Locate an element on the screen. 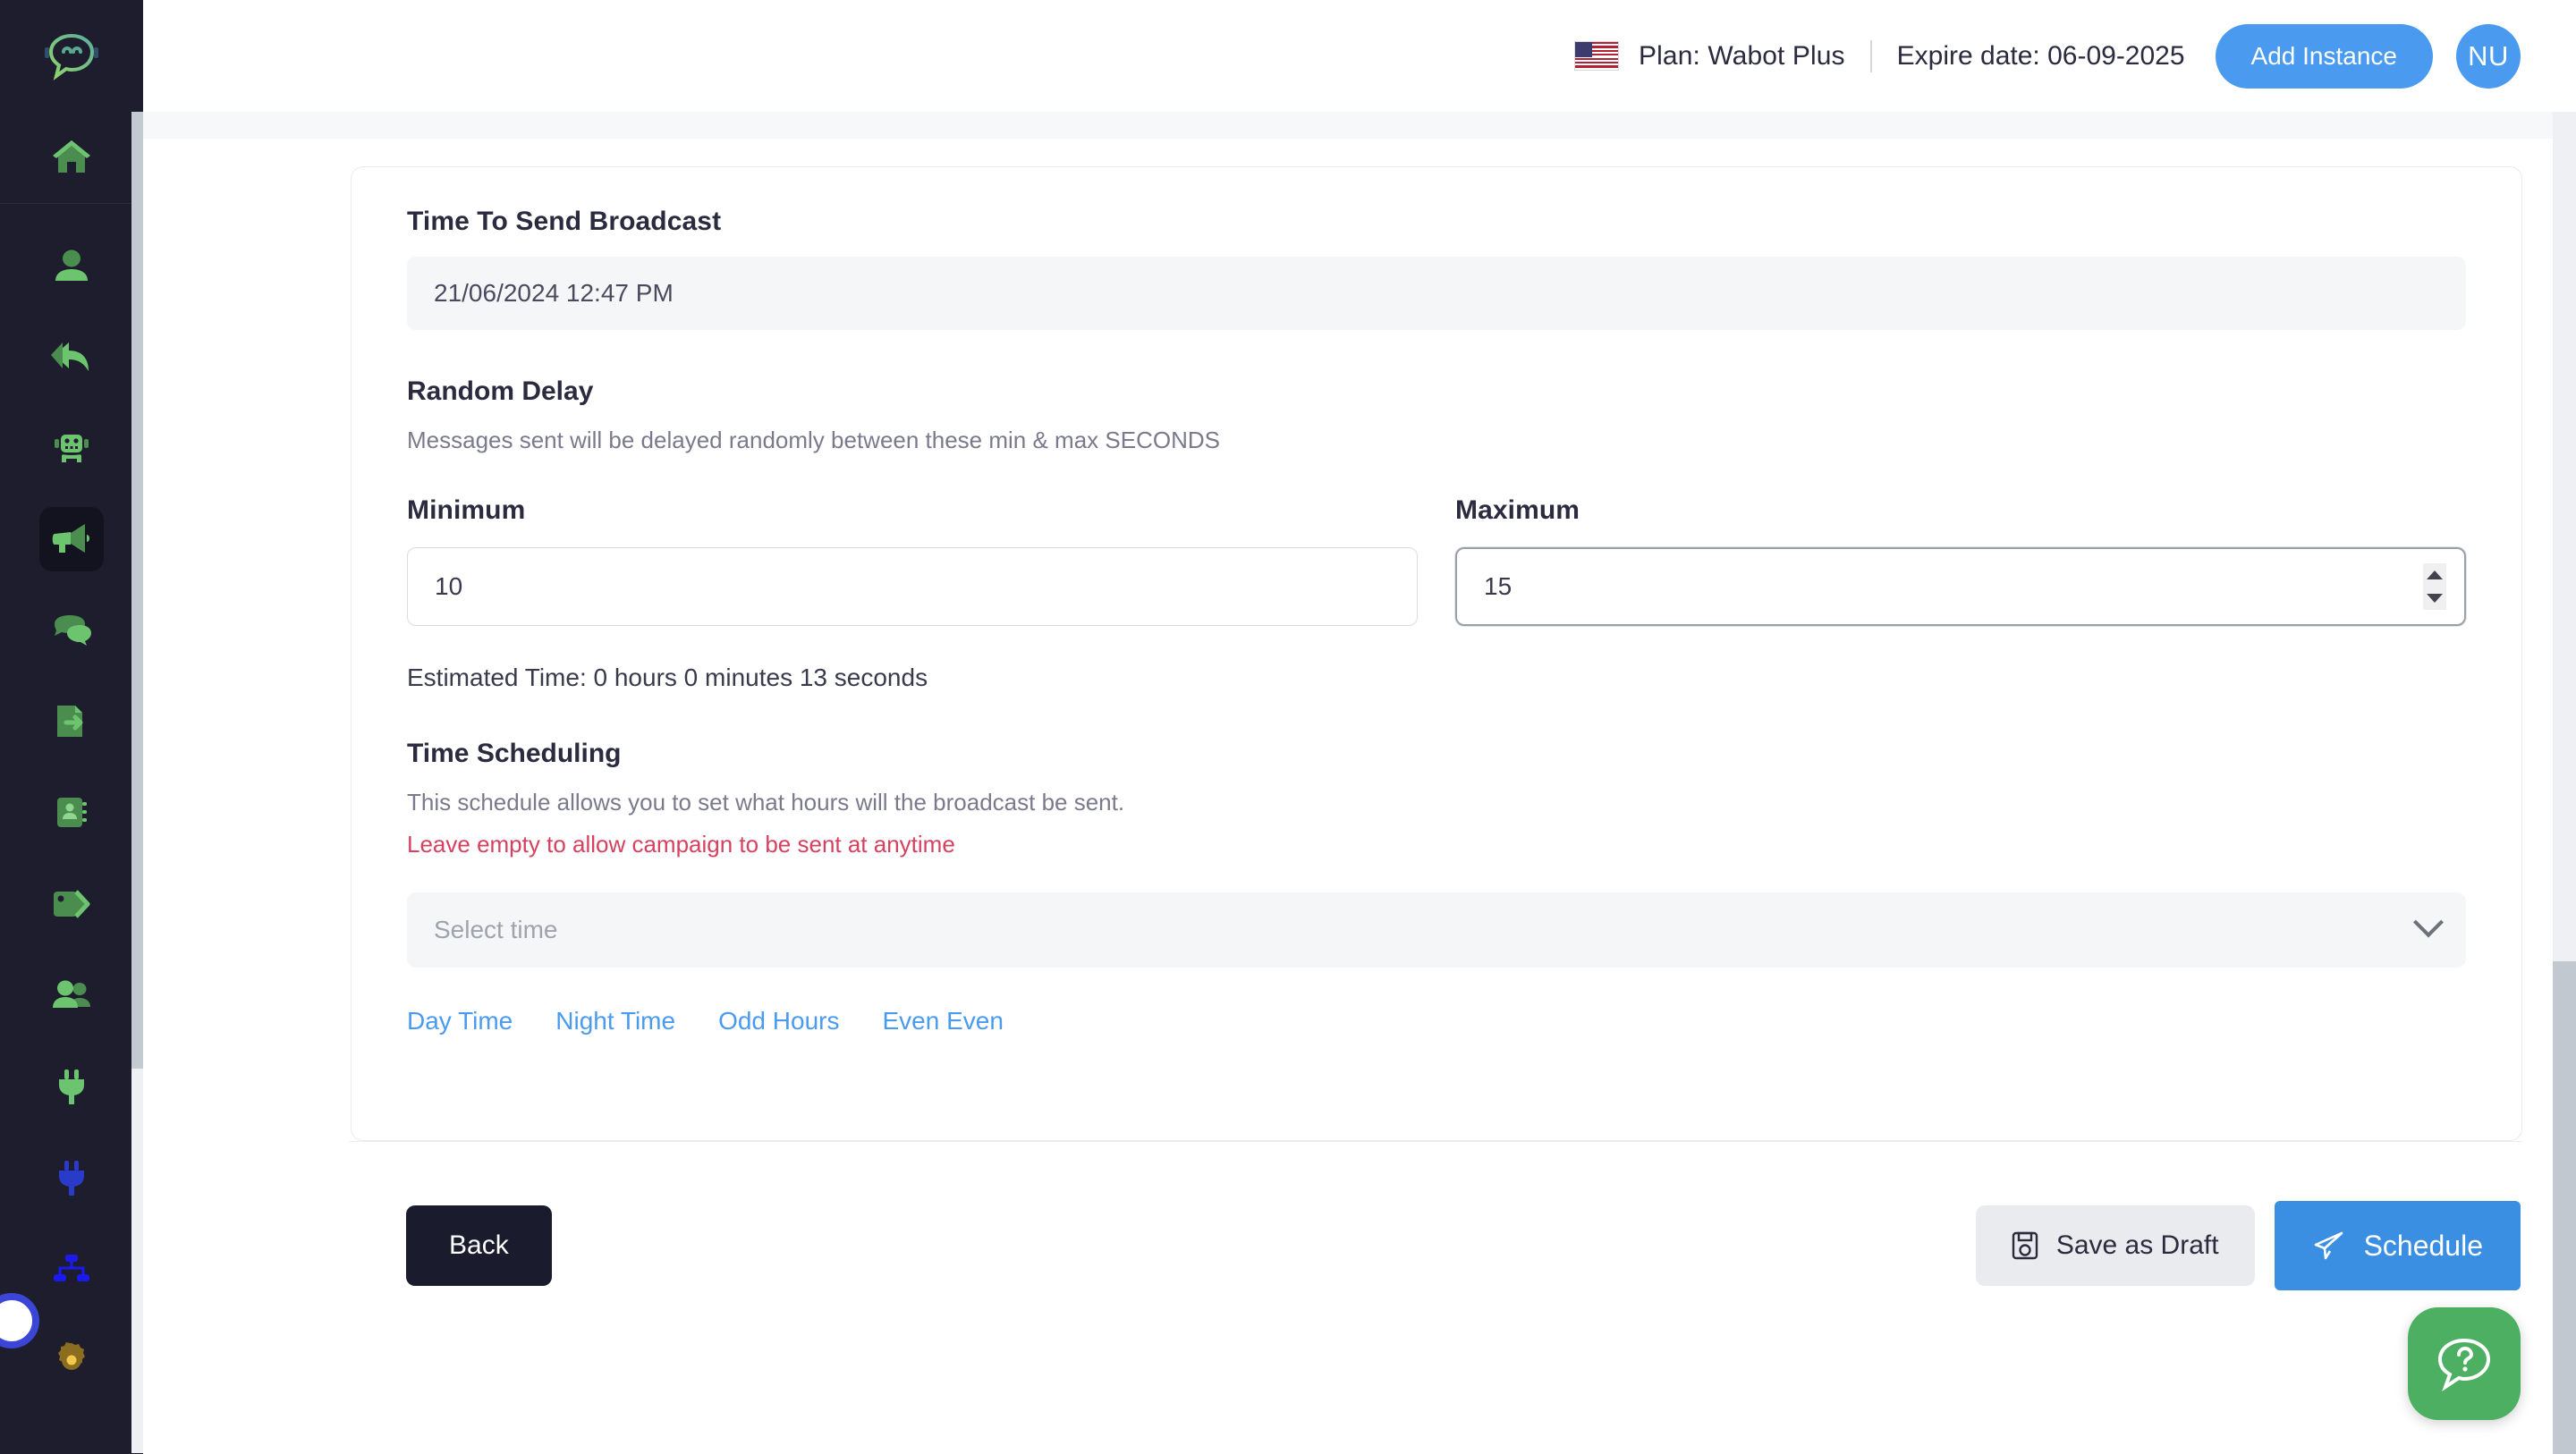  plug-blue-icon is located at coordinates (71, 1178).